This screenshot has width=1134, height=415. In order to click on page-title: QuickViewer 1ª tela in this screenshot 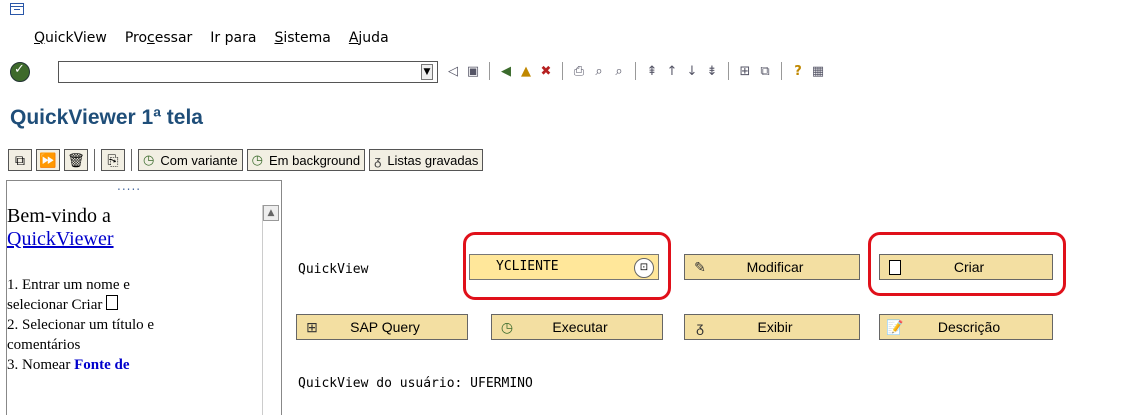, I will do `click(106, 117)`.